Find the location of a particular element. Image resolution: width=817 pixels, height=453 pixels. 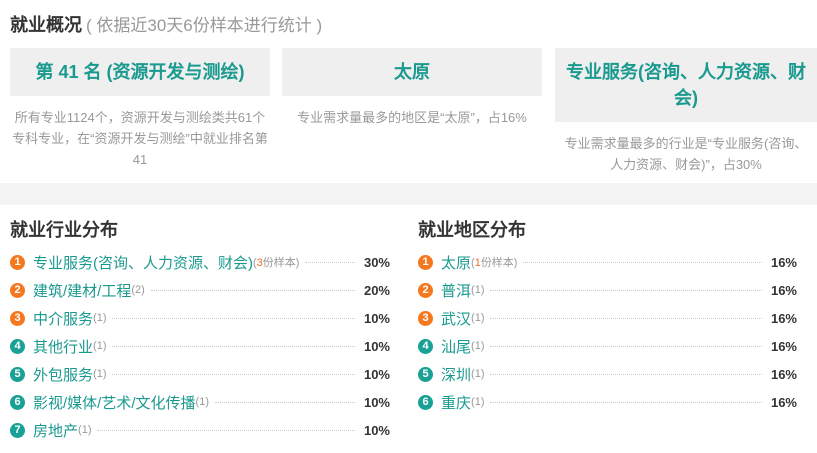

overview-card-region-desc: 专业需求量最多的地区是“太原”，占16% is located at coordinates (412, 117).